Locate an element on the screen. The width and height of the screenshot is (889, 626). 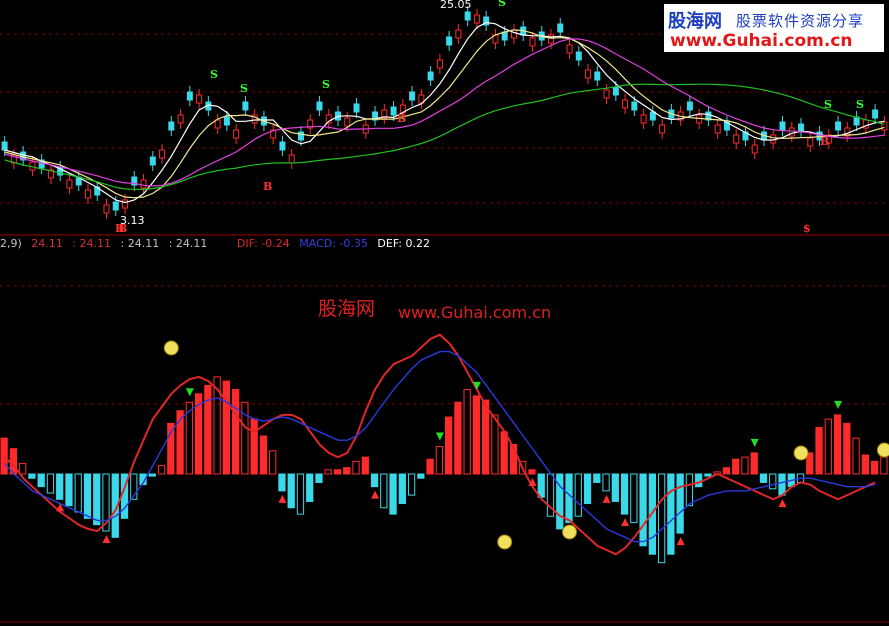
logo-tagline: 股票软件资源分享 is located at coordinates (800, 21).